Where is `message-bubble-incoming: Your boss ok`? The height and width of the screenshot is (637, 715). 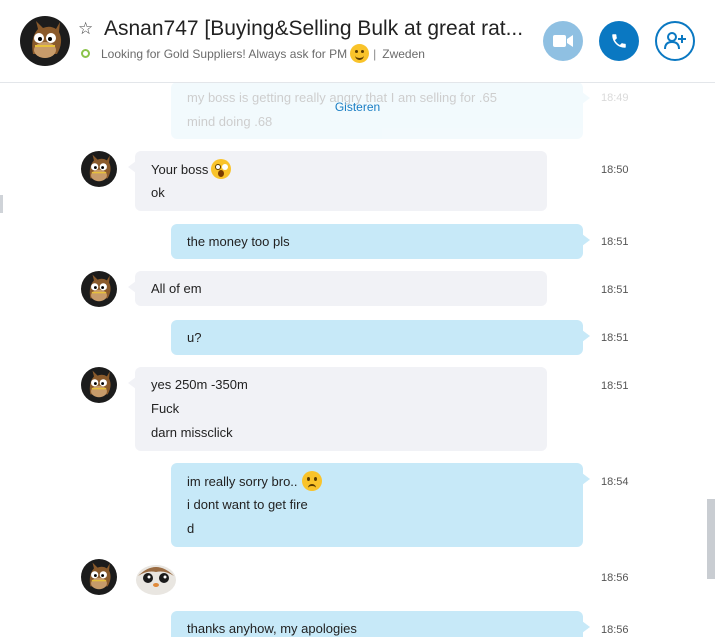
message-bubble-incoming: Your boss ok is located at coordinates (337, 181).